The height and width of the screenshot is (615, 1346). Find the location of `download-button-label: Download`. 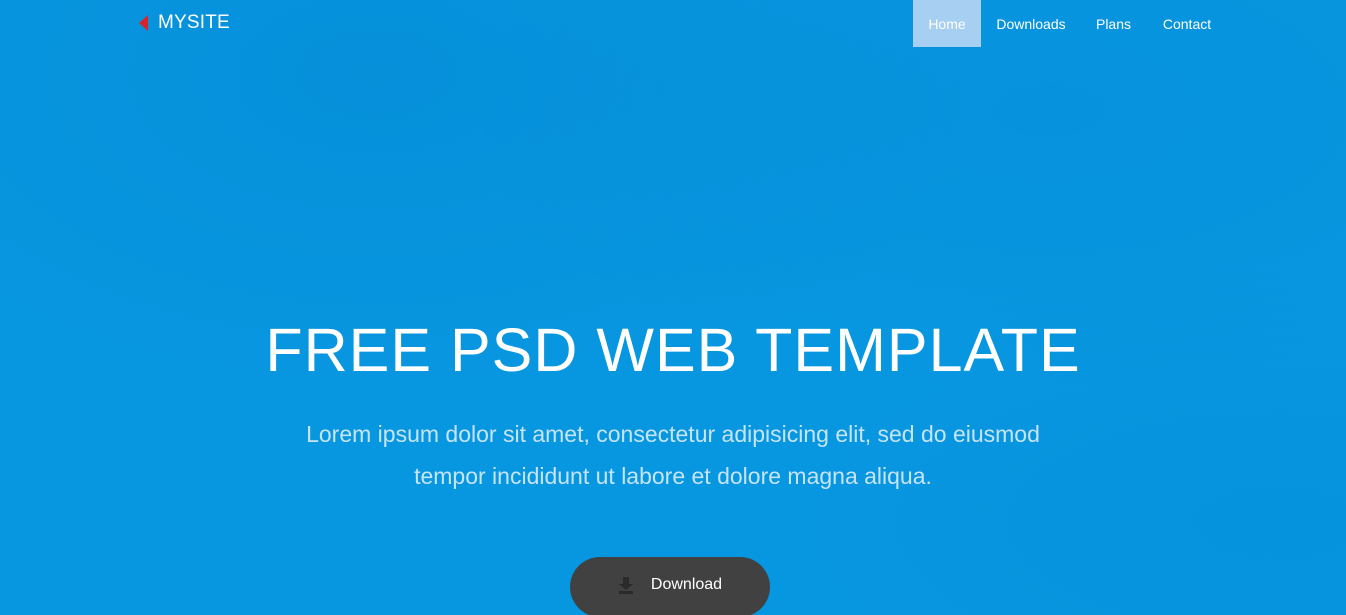

download-button-label: Download is located at coordinates (686, 584).